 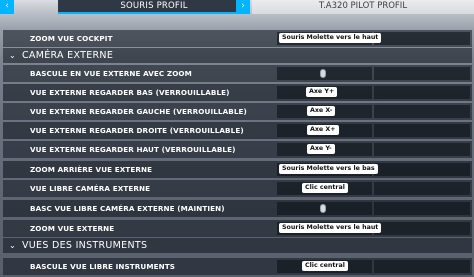 What do you see at coordinates (7, 7) in the screenshot?
I see `previous-profile-arrow-icon: ‹` at bounding box center [7, 7].